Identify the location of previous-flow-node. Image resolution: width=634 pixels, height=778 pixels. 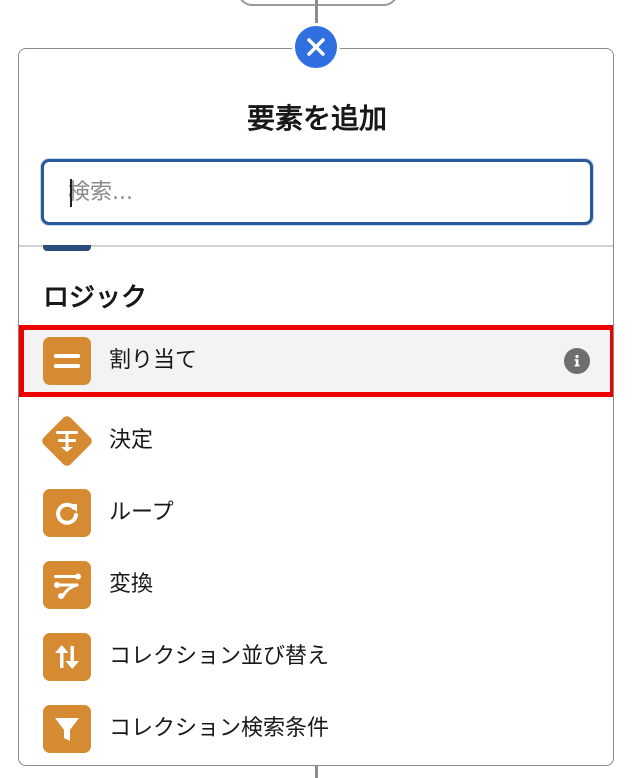
(318, 3).